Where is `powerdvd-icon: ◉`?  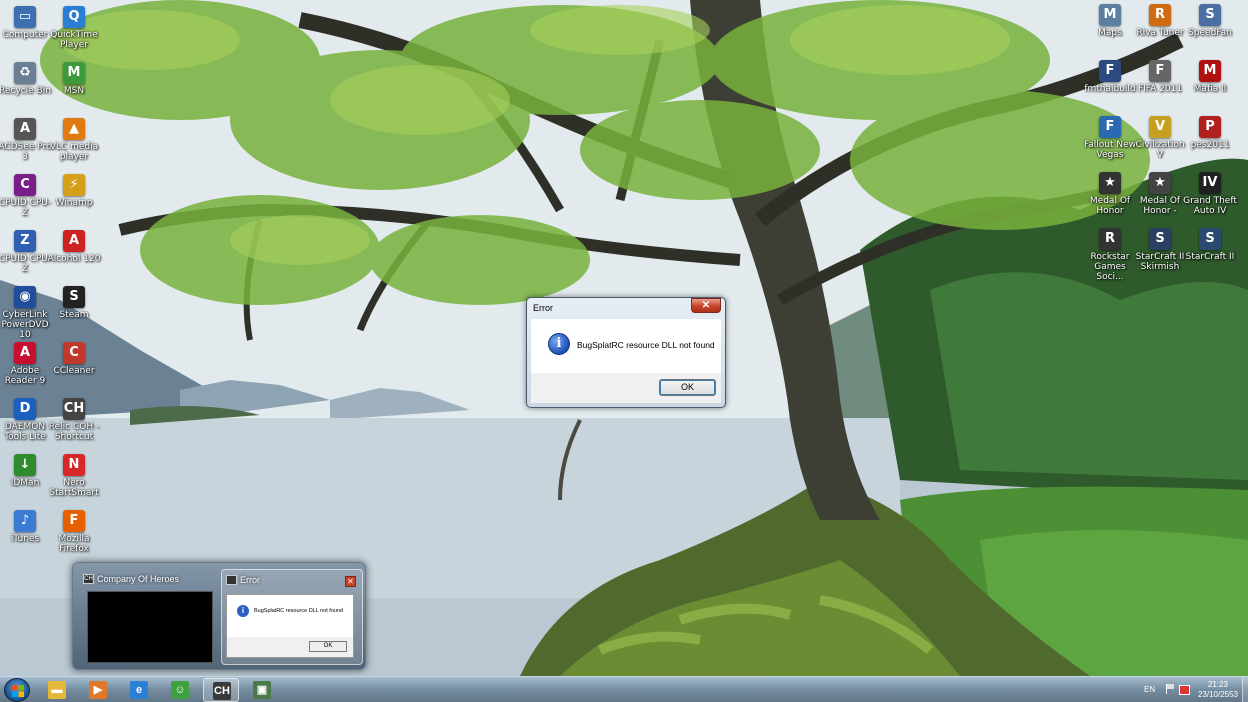
powerdvd-icon: ◉ is located at coordinates (25, 297).